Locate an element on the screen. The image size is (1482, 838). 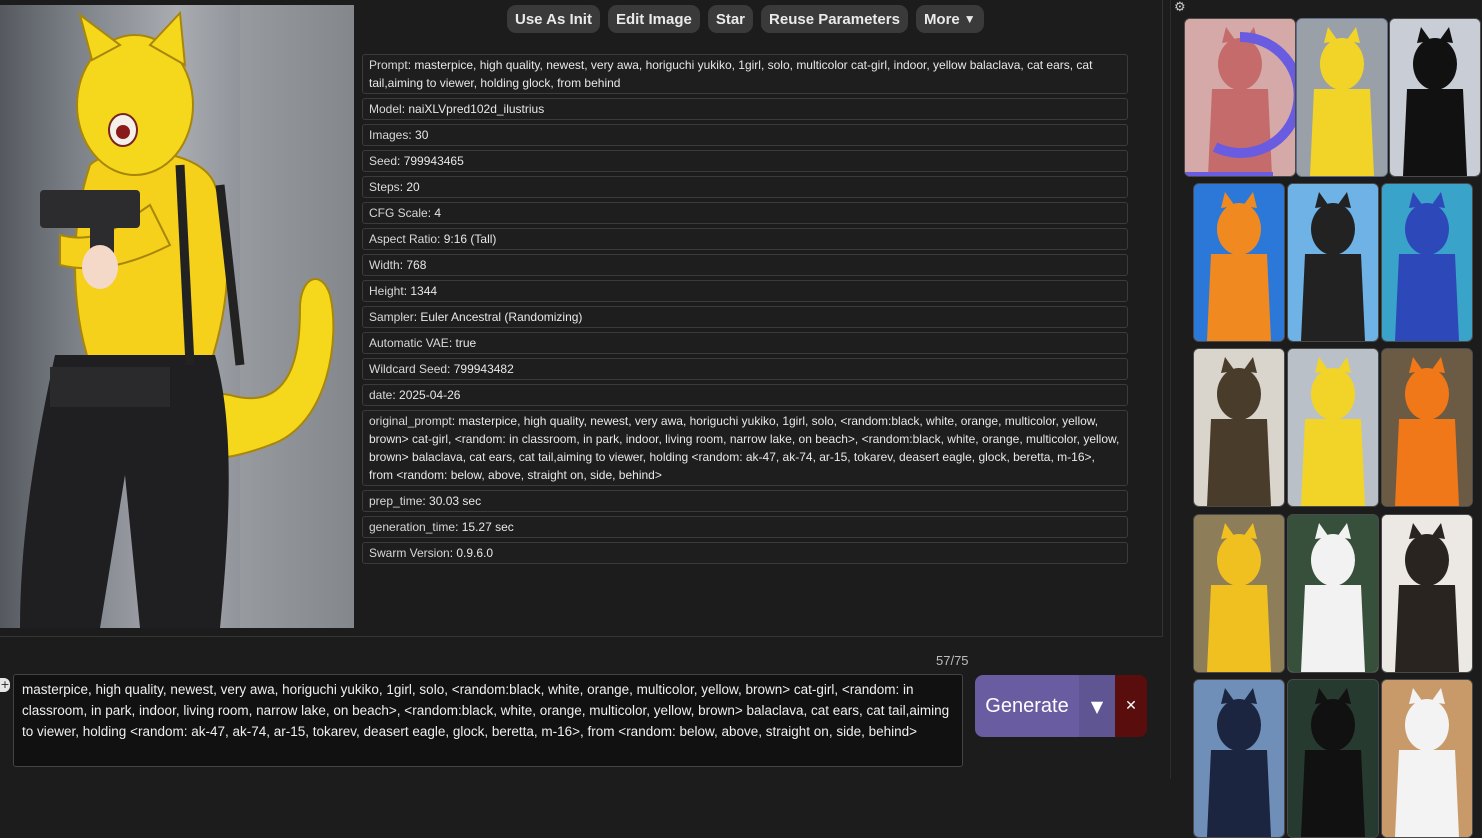
metadata-height: Height: 1344 is located at coordinates (745, 291).